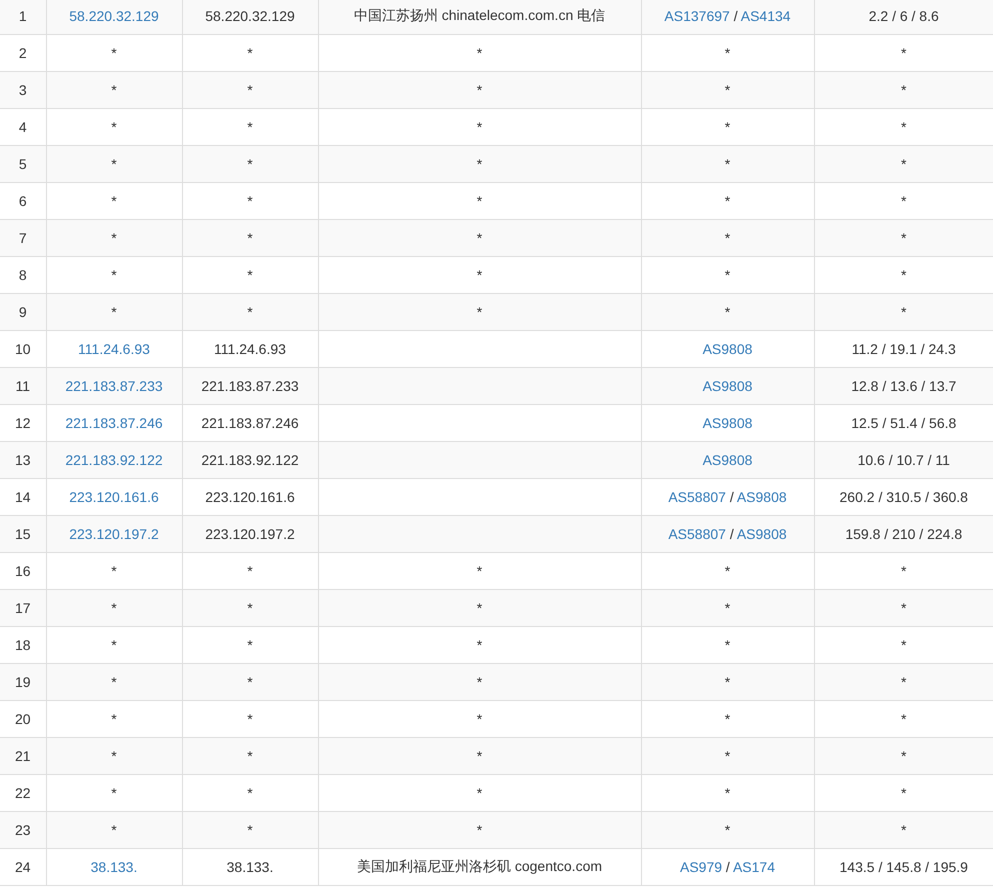  Describe the element at coordinates (22, 756) in the screenshot. I see `hop-number: 21` at that location.